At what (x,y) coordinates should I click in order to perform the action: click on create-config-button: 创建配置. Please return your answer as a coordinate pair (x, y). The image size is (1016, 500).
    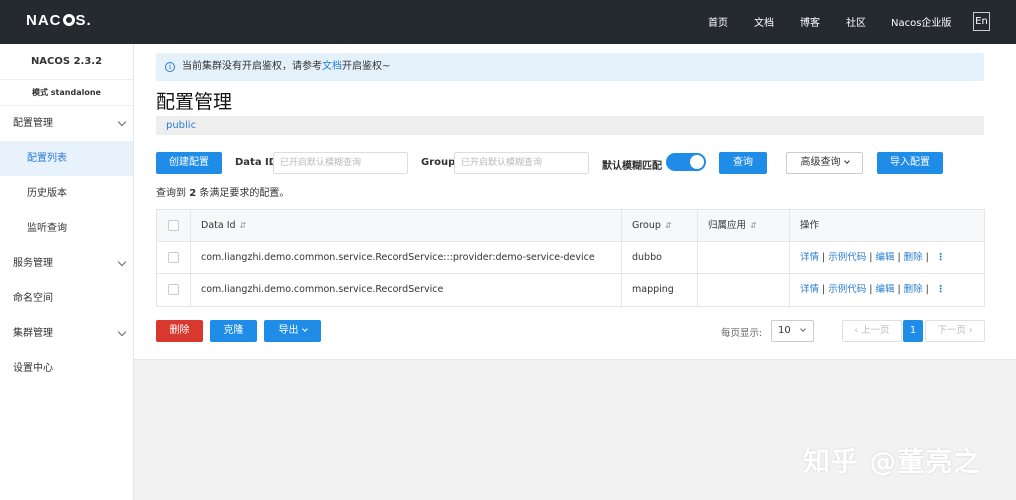
    Looking at the image, I should click on (189, 163).